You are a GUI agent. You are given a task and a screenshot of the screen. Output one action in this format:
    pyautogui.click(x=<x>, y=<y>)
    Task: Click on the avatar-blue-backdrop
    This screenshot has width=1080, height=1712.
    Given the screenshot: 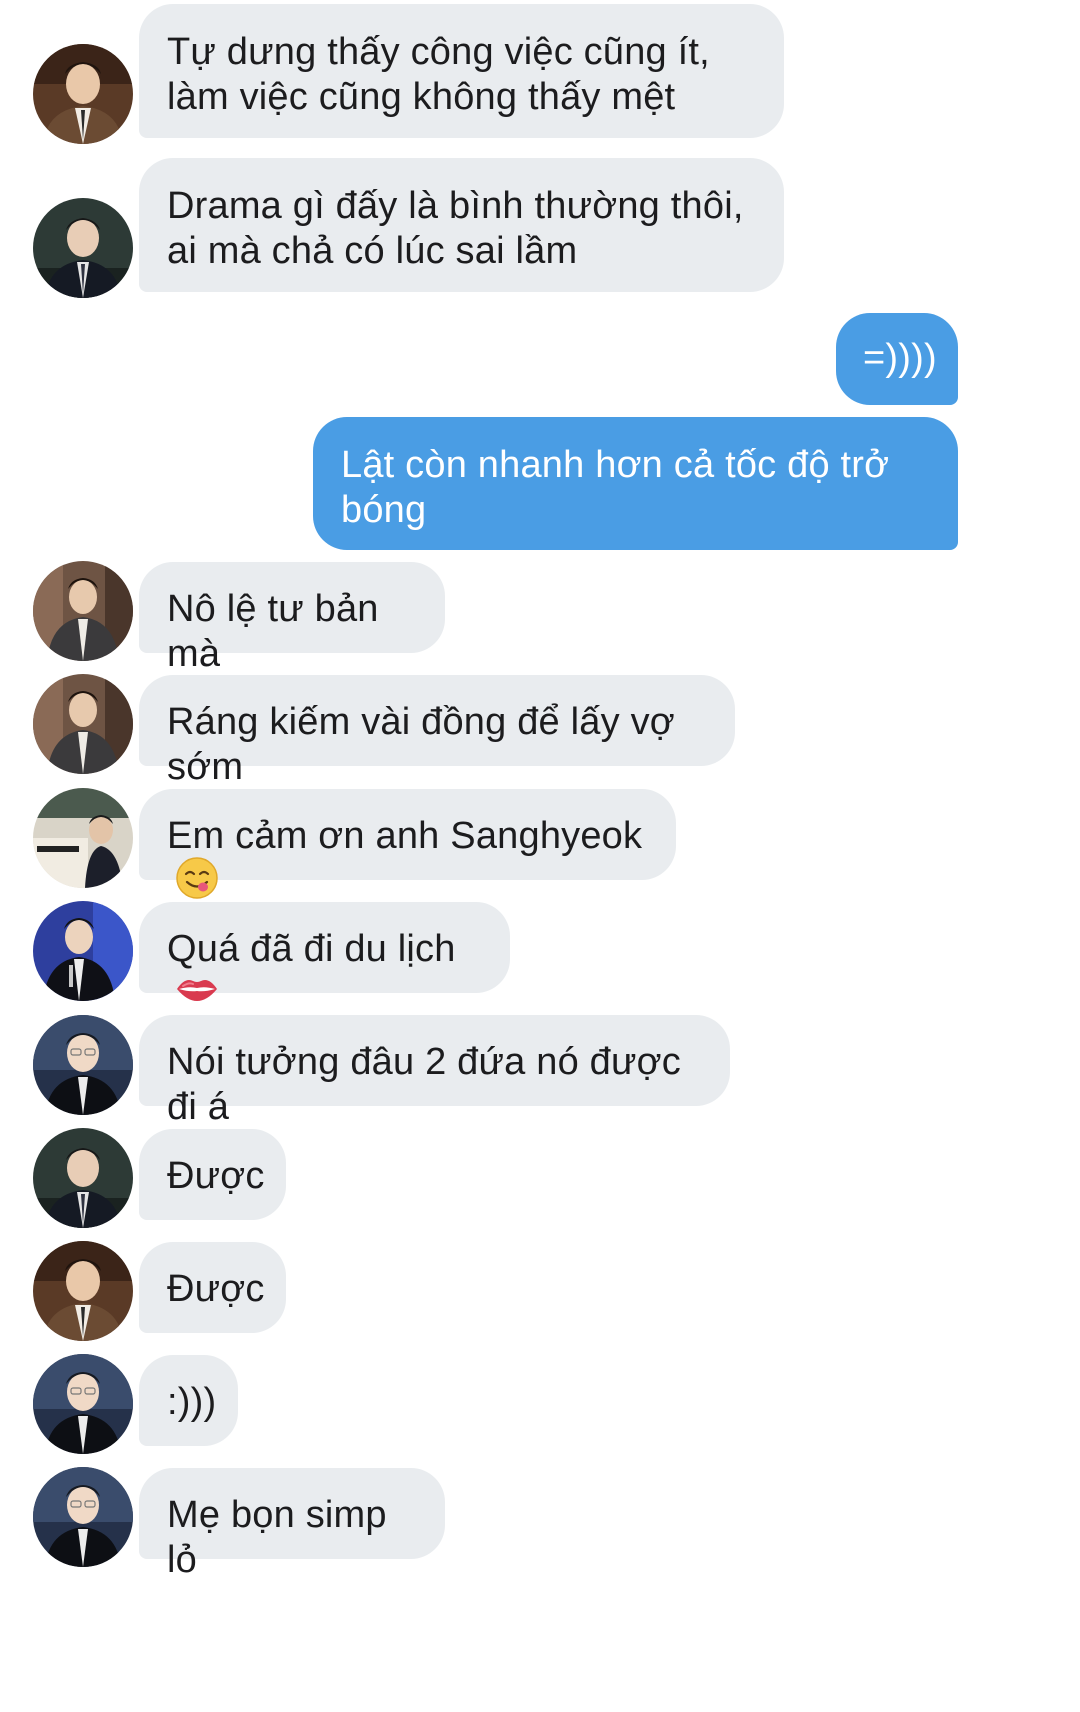 What is the action you would take?
    pyautogui.click(x=83, y=951)
    